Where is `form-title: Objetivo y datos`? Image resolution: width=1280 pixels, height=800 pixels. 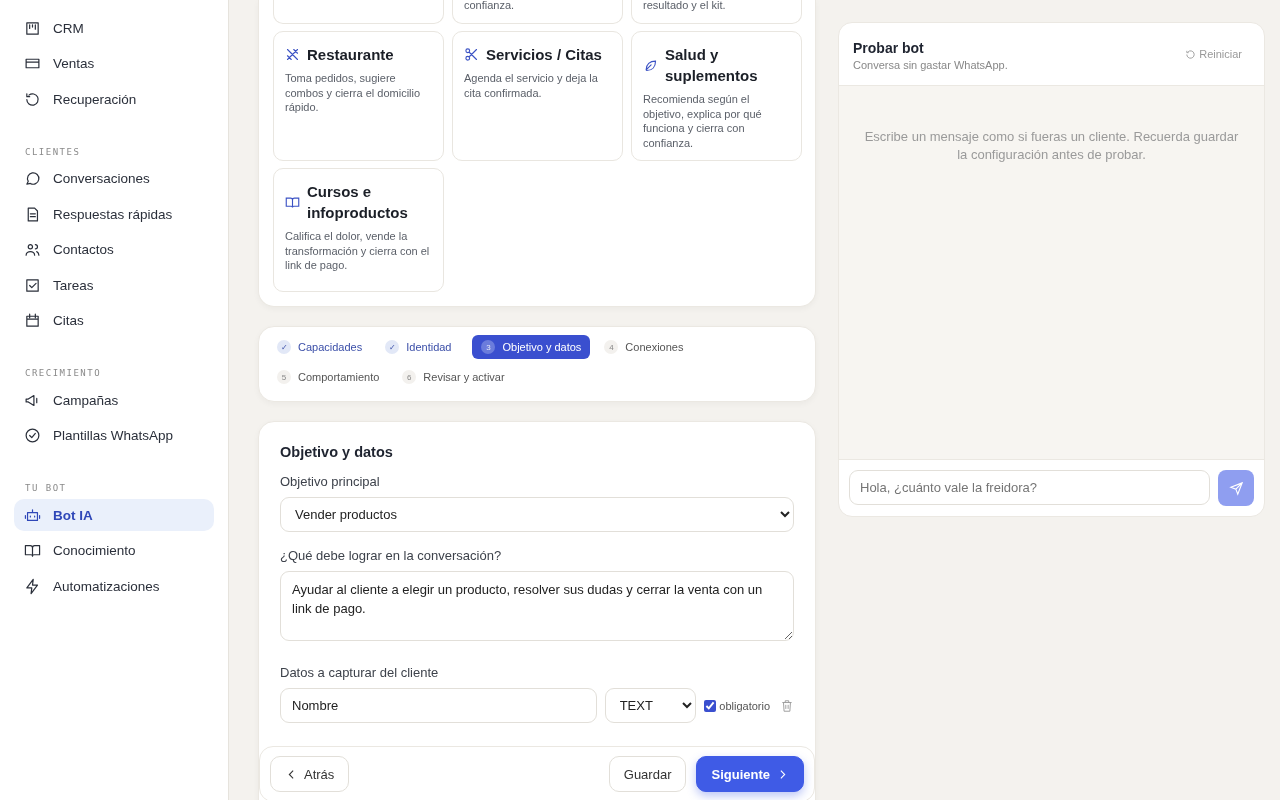
form-title: Objetivo y datos is located at coordinates (337, 452).